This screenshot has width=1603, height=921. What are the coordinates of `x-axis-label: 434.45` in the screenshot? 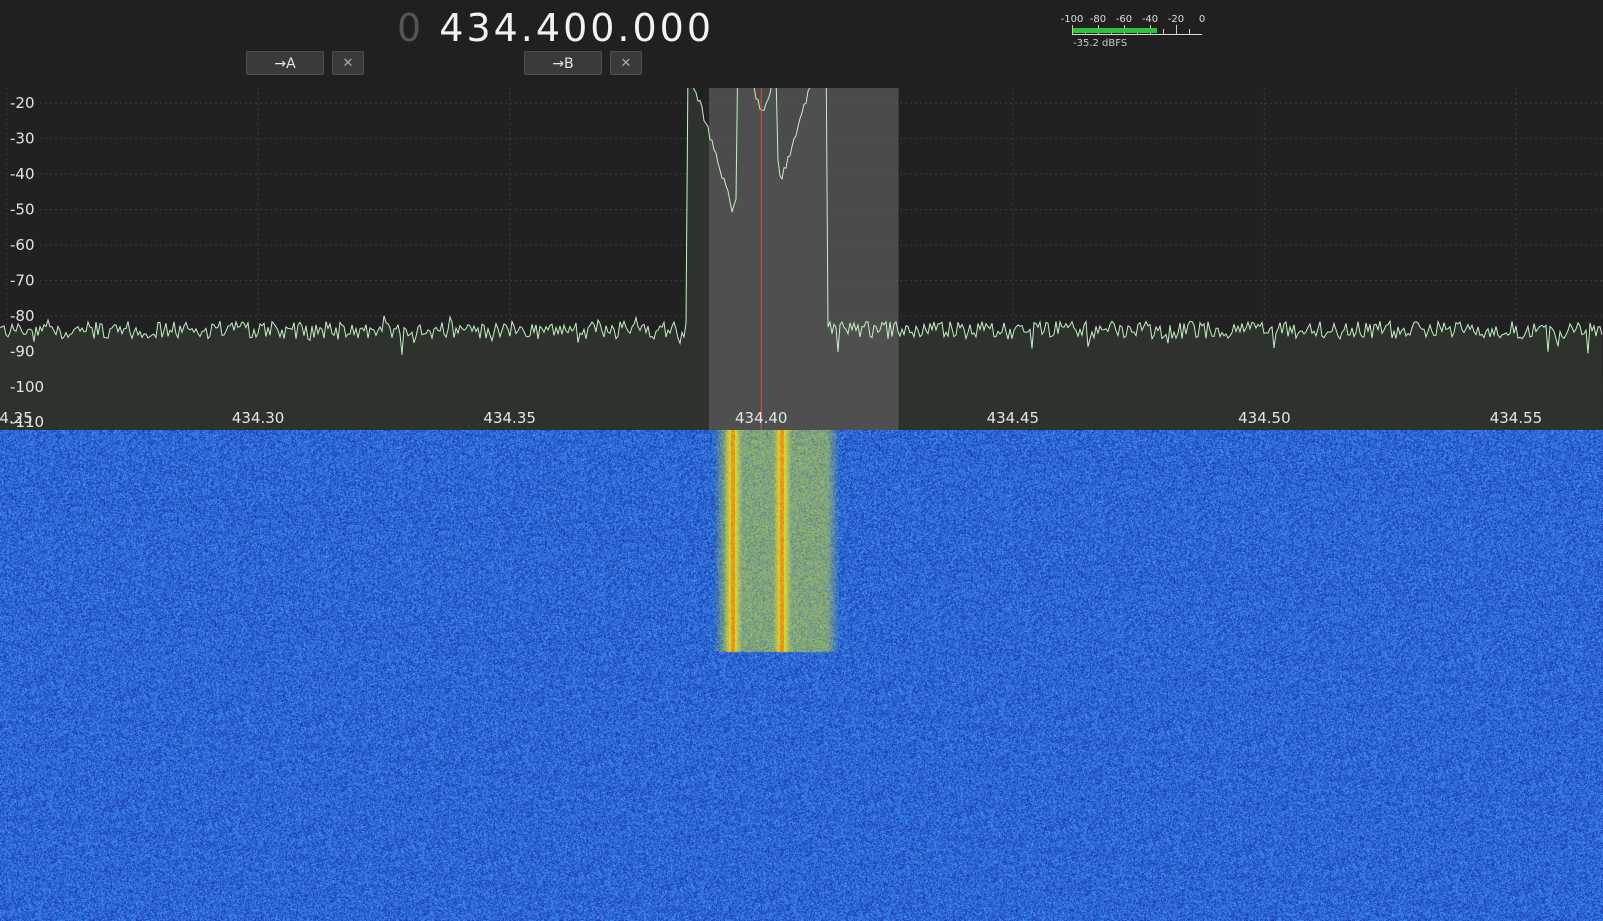 It's located at (1013, 418).